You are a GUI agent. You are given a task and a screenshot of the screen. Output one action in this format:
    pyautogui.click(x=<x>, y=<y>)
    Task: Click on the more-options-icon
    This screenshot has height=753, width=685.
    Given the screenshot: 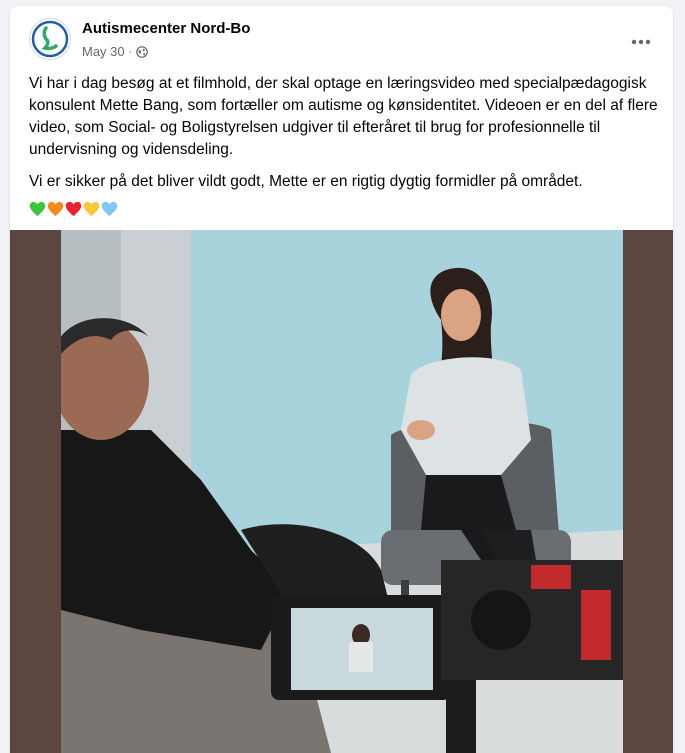 What is the action you would take?
    pyautogui.click(x=641, y=42)
    